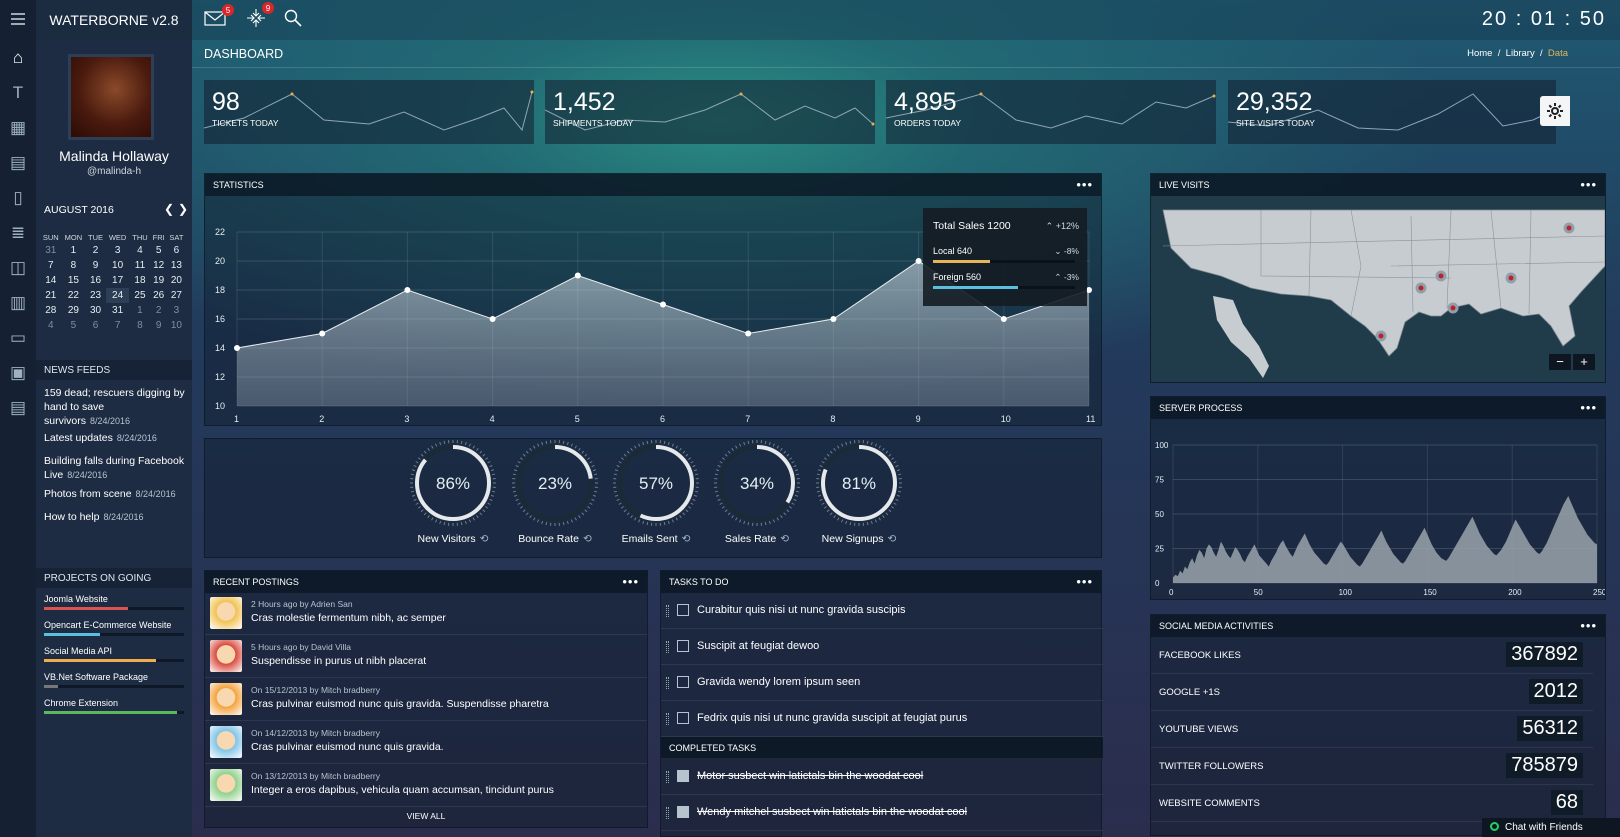  I want to click on breadcrumb-home: Home, so click(1479, 53).